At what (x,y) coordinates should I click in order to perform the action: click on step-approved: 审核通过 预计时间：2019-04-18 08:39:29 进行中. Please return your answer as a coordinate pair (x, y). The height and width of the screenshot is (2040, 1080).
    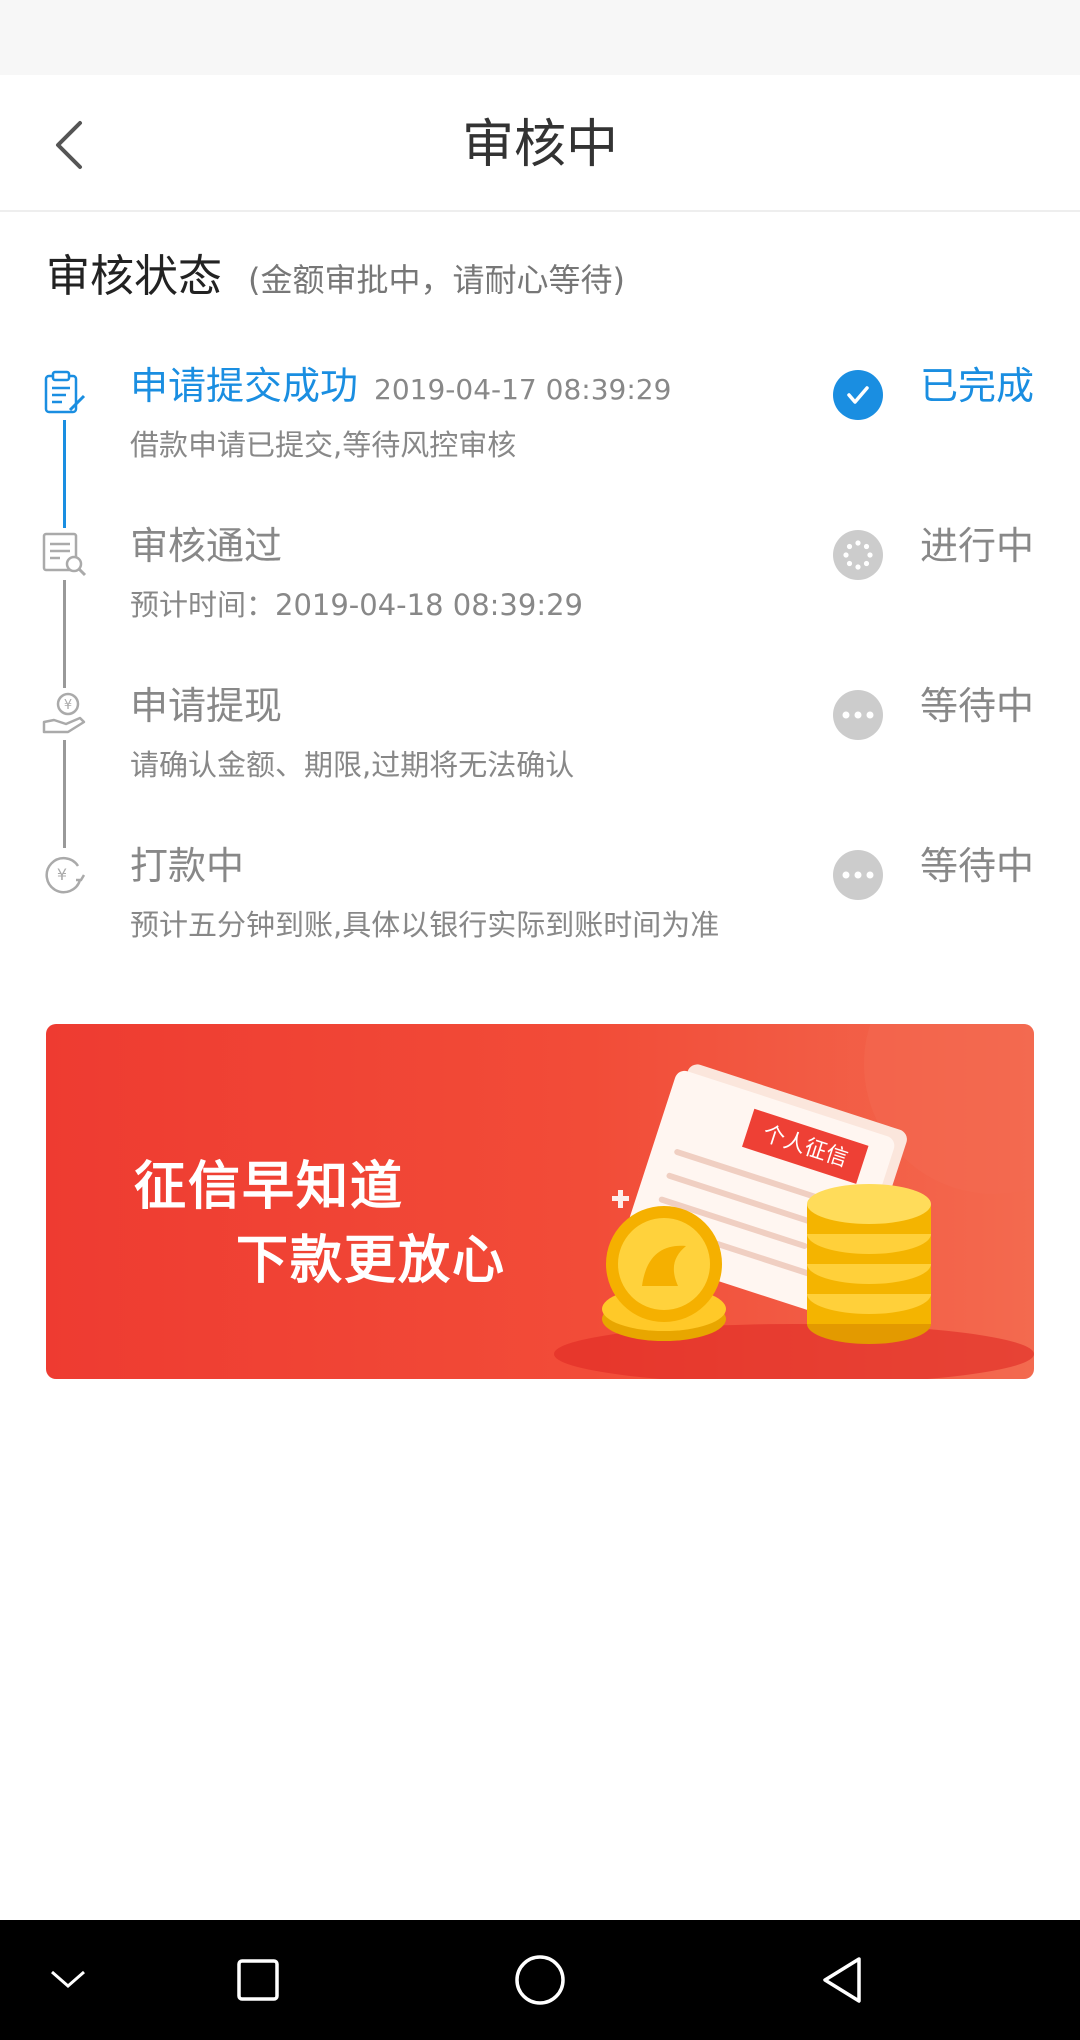
    Looking at the image, I should click on (540, 604).